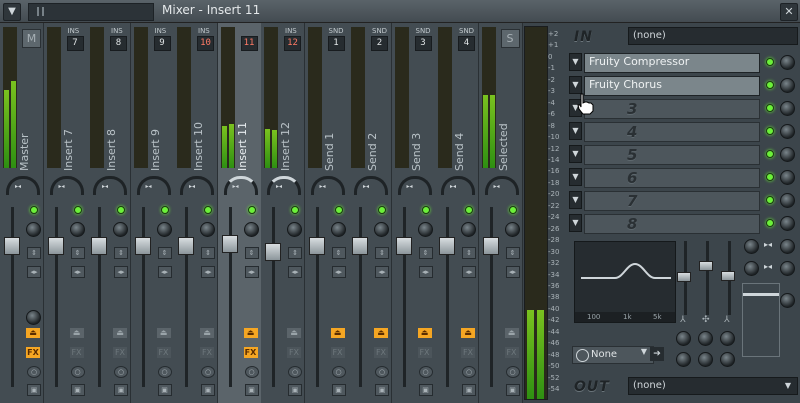 This screenshot has height=403, width=800. What do you see at coordinates (728, 276) in the screenshot?
I see `eq-band-high-handle` at bounding box center [728, 276].